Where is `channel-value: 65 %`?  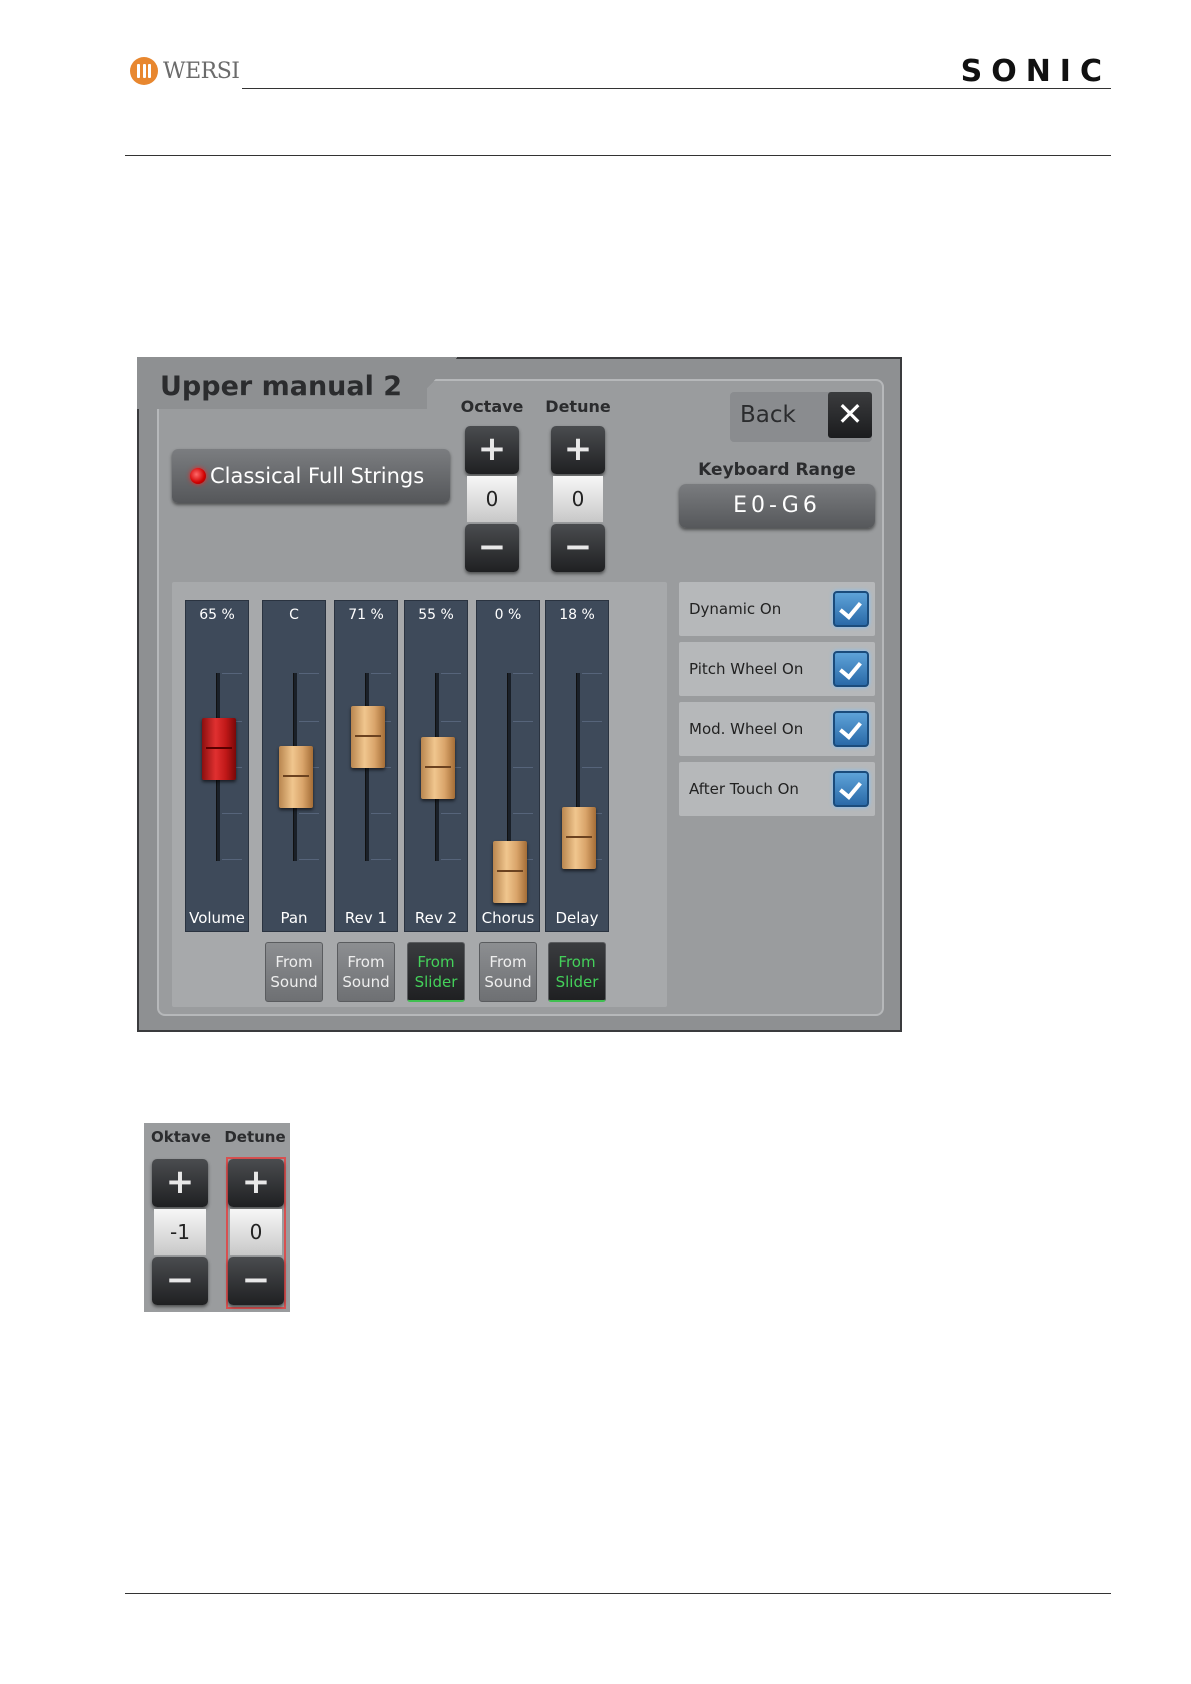 channel-value: 65 % is located at coordinates (217, 615).